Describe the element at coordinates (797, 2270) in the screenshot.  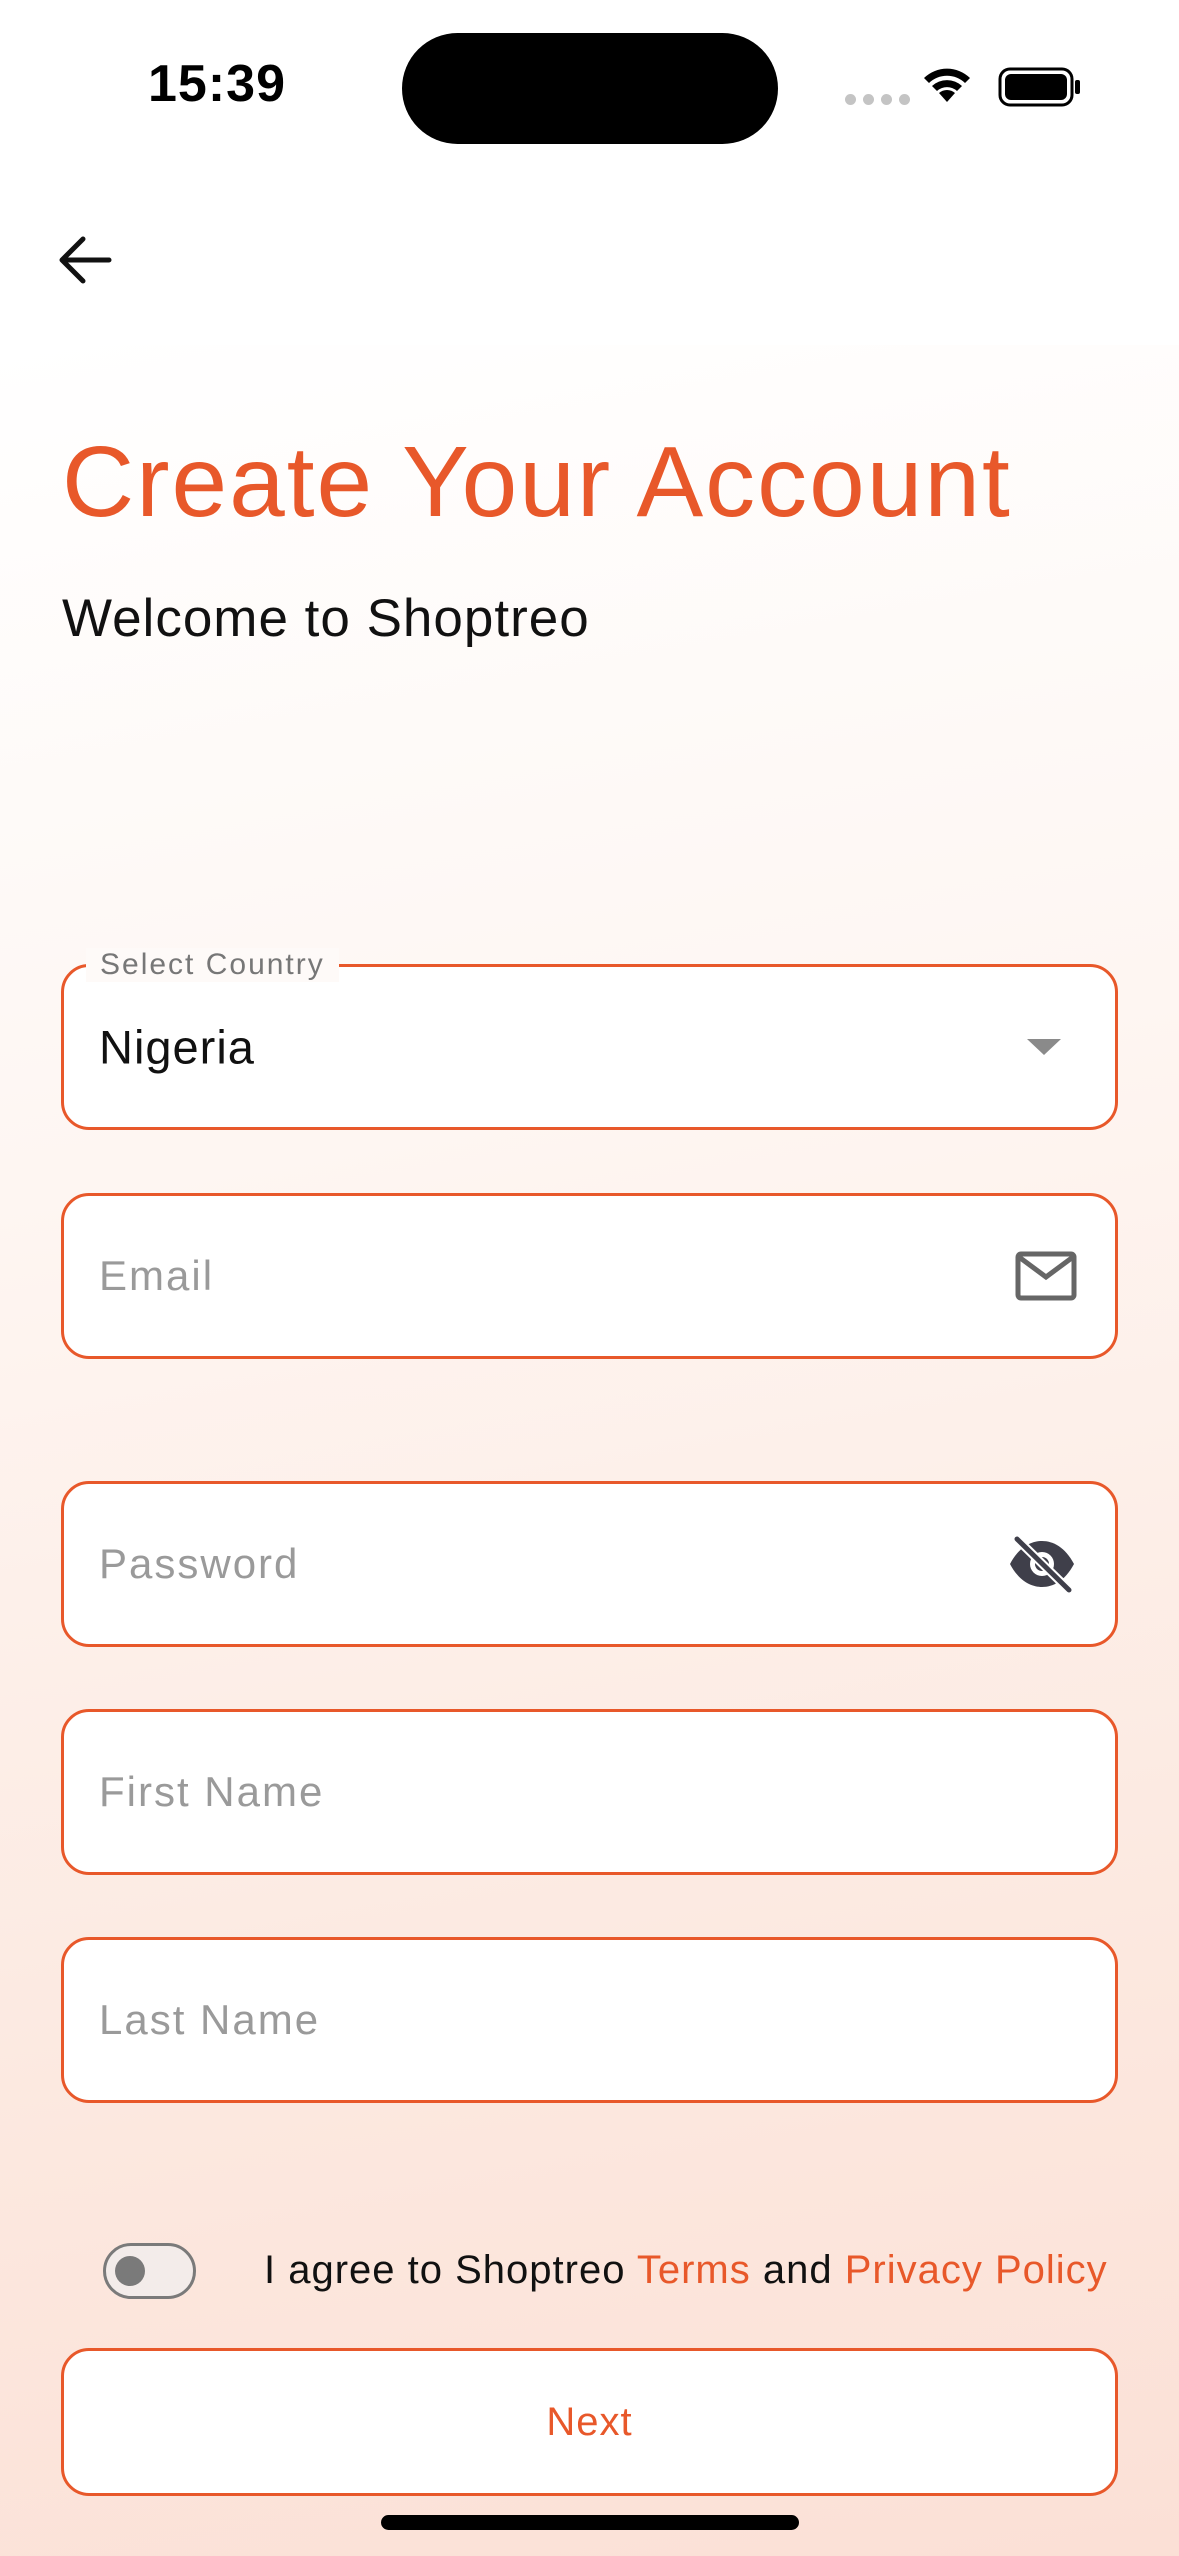
I see `terms-middle: and` at that location.